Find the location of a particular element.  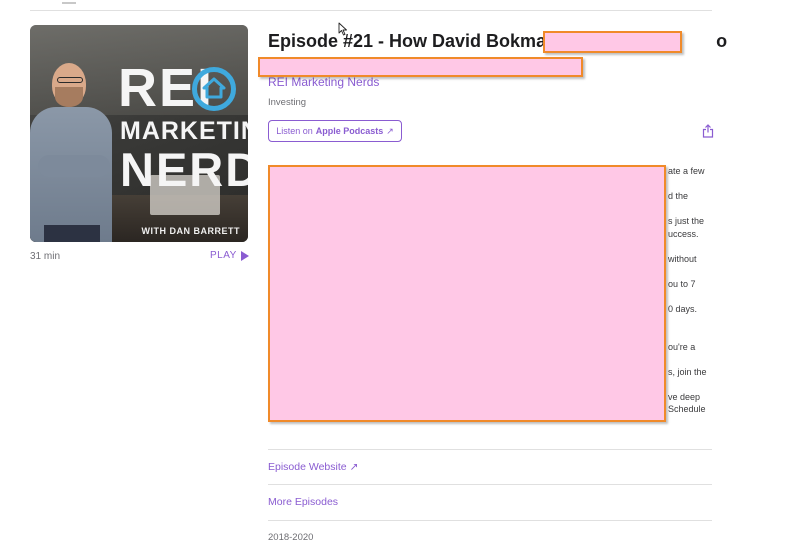

description-fragment: ve deep is located at coordinates (684, 397).